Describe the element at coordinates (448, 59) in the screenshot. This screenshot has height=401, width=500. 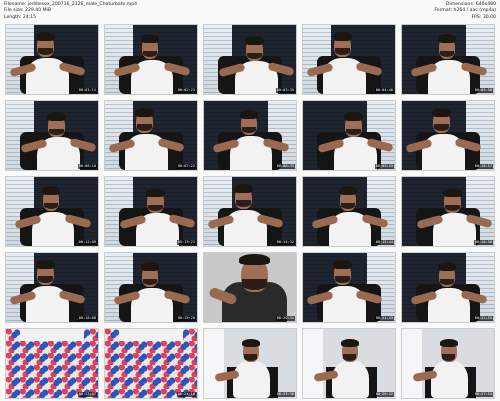
I see `video-thumbnail: 00:05:58` at that location.